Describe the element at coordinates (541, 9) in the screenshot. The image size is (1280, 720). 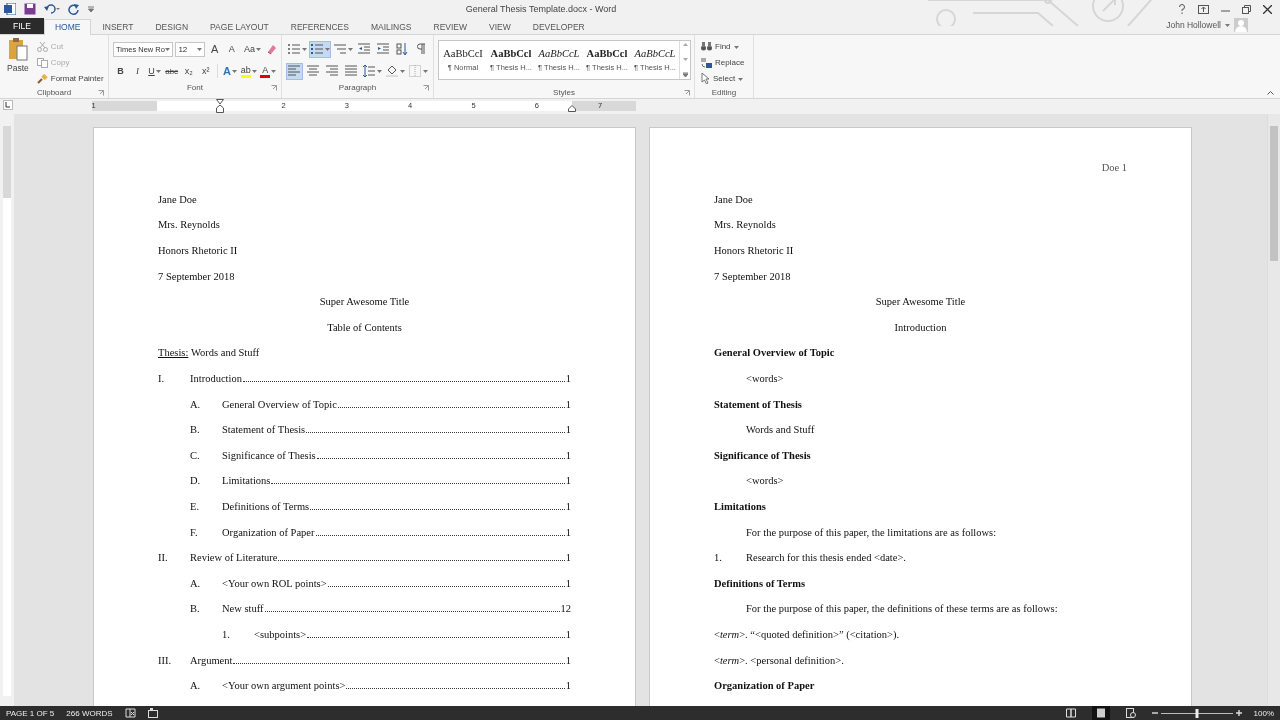
I see `window-title: General Thesis Template.docx - Word` at that location.